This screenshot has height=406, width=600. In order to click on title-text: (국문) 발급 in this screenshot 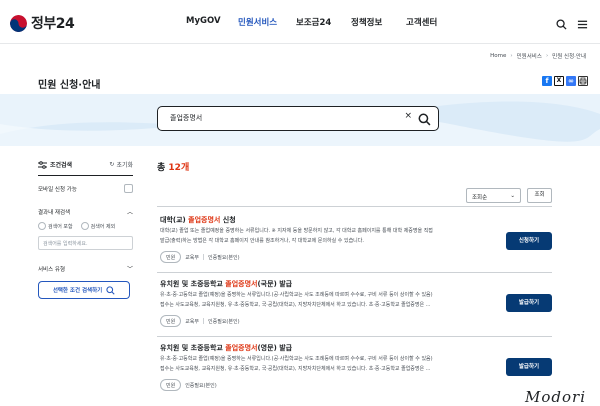, I will do `click(274, 284)`.